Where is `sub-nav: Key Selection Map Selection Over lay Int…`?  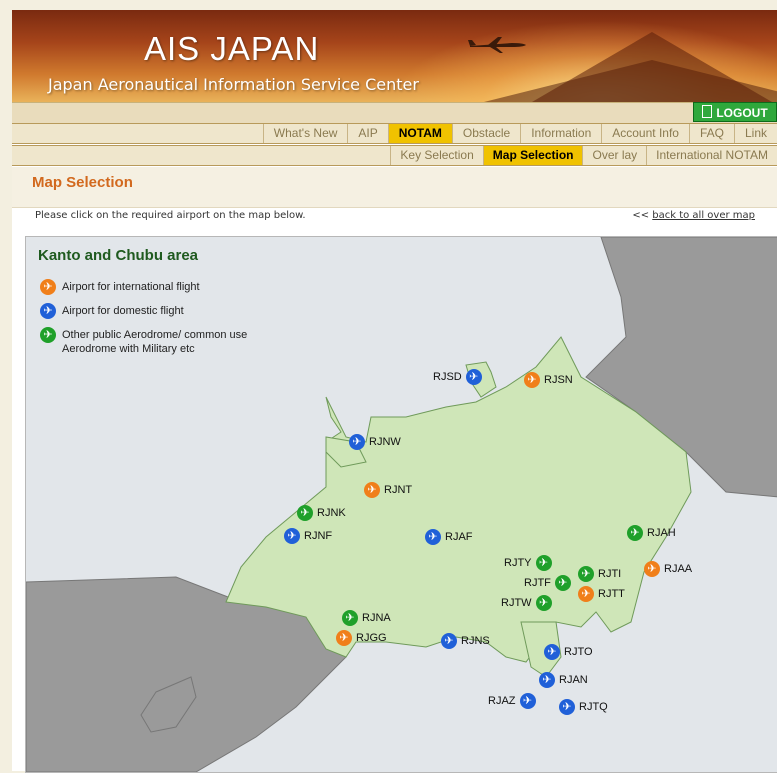
sub-nav: Key Selection Map Selection Over lay Int… is located at coordinates (394, 155).